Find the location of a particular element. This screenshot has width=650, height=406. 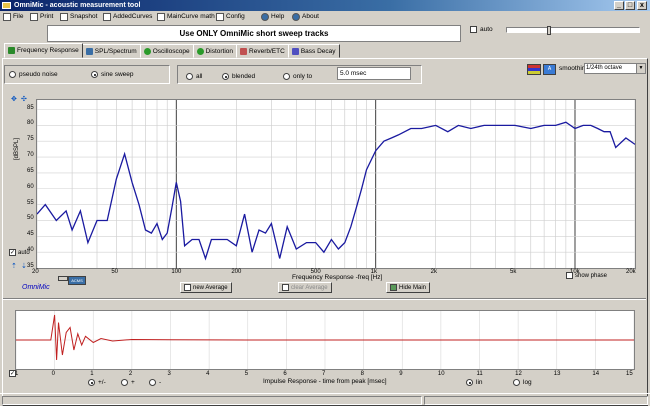

clear-average-button: clear Average is located at coordinates (305, 287).